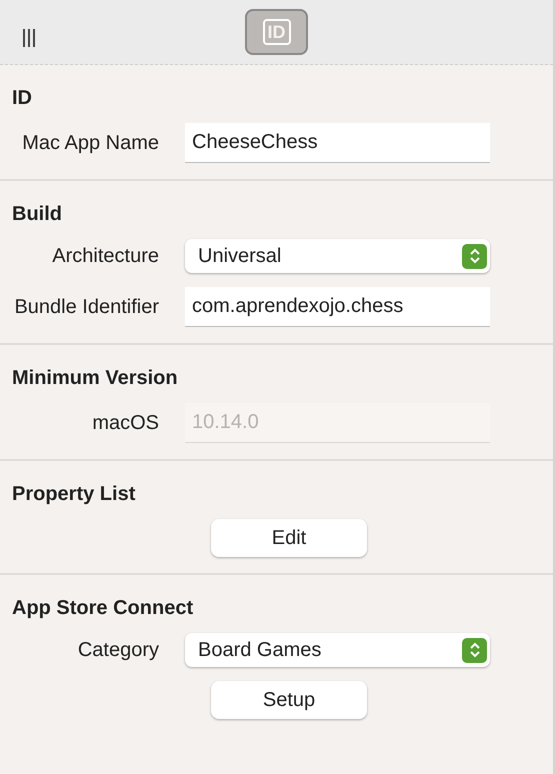 This screenshot has height=774, width=556. Describe the element at coordinates (289, 538) in the screenshot. I see `edit-button: Edit` at that location.